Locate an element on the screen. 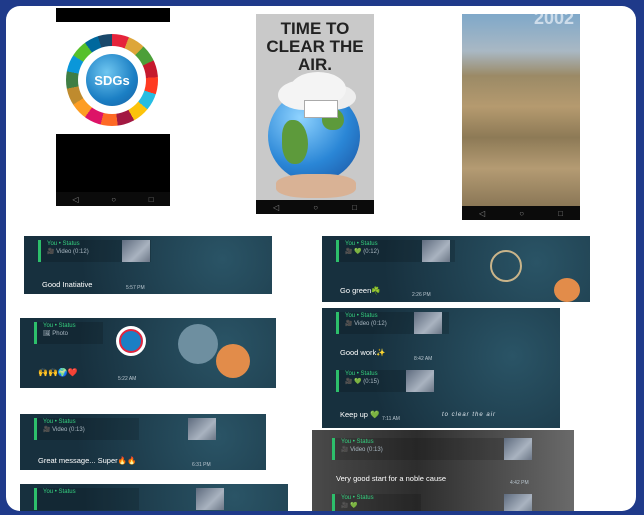 The image size is (644, 515). sdg-logo-label: SDGs is located at coordinates (112, 80).